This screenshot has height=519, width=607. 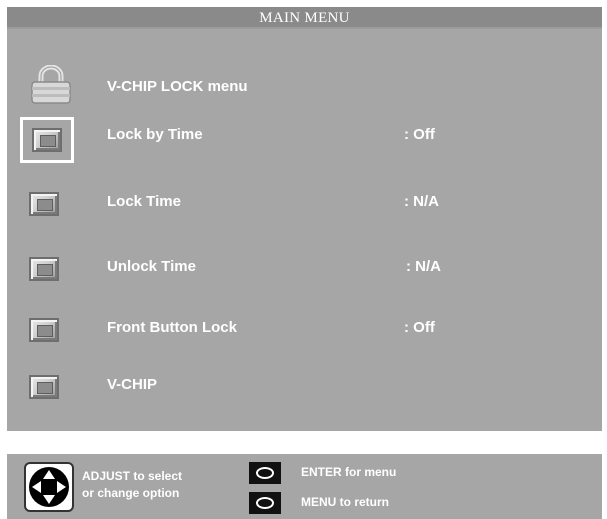 I want to click on menu-title: MAIN MENU, so click(x=304, y=18).